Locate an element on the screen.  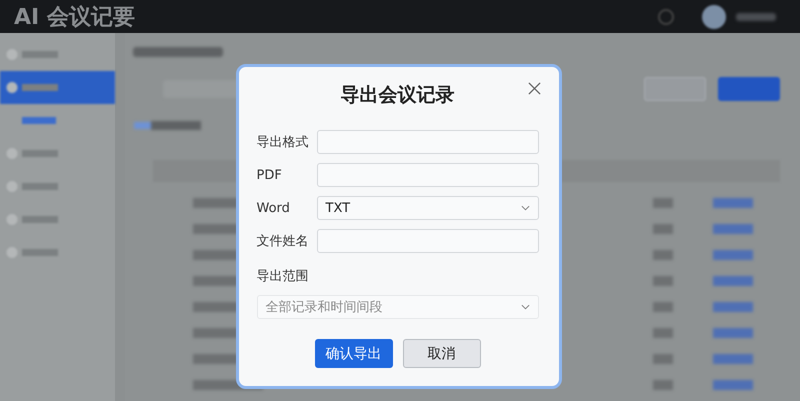
blurred-button is located at coordinates (749, 89).